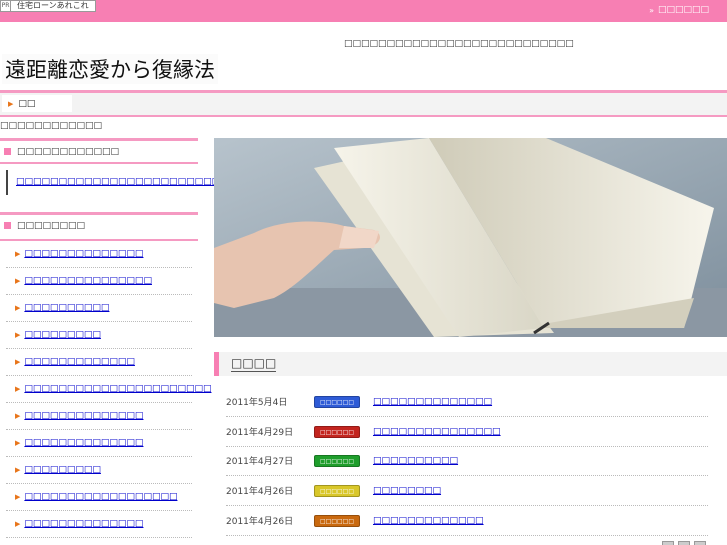  I want to click on news-title-link: □□□□□□□□□□, so click(415, 461).